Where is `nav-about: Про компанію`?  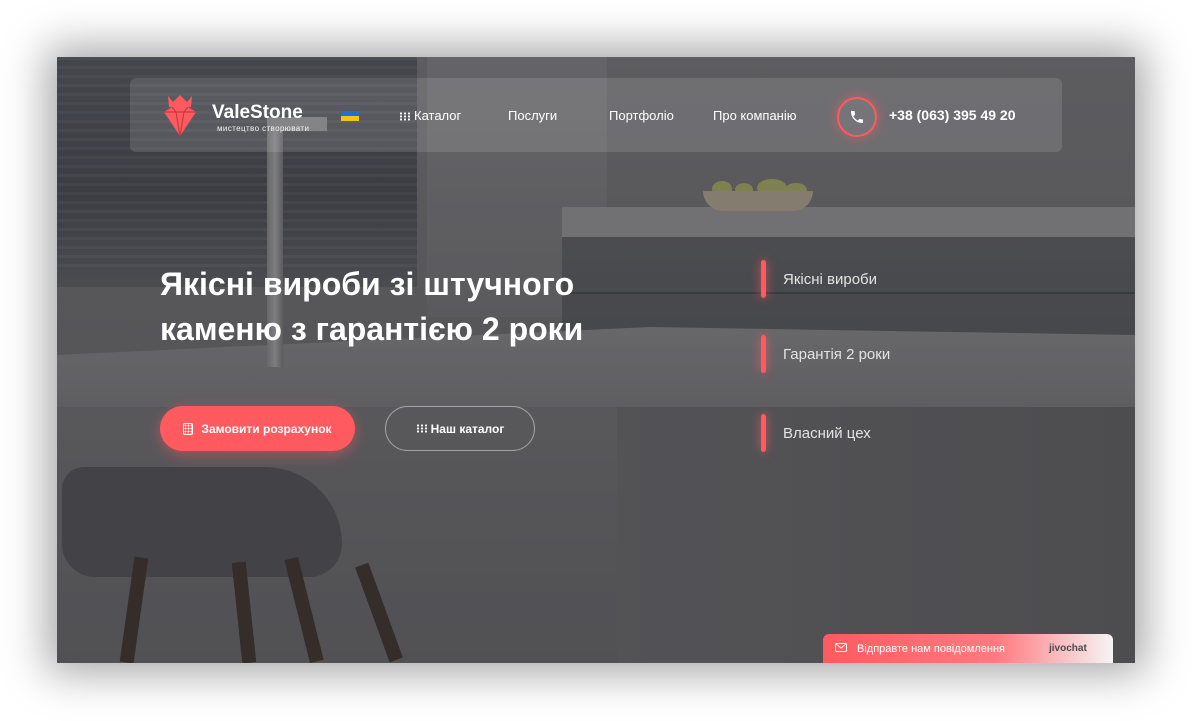 nav-about: Про компанію is located at coordinates (755, 115).